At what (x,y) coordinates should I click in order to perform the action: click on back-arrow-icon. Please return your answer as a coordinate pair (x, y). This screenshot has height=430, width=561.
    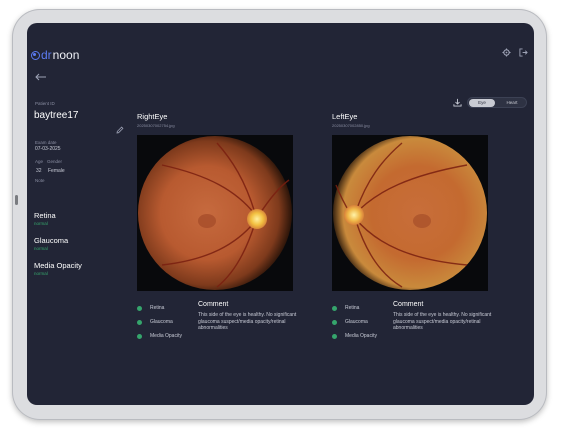
    Looking at the image, I should click on (41, 77).